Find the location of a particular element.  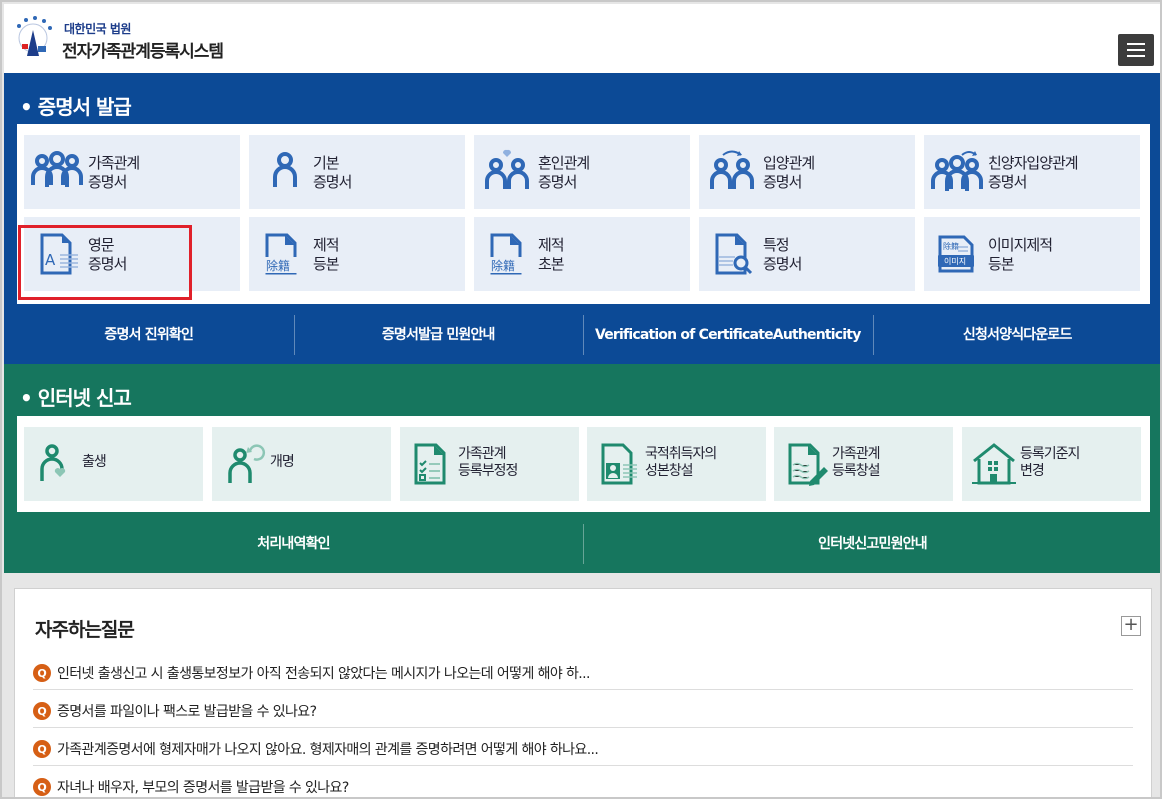

certificate-guide-link: 증명서발급 민원안내 is located at coordinates (438, 335).